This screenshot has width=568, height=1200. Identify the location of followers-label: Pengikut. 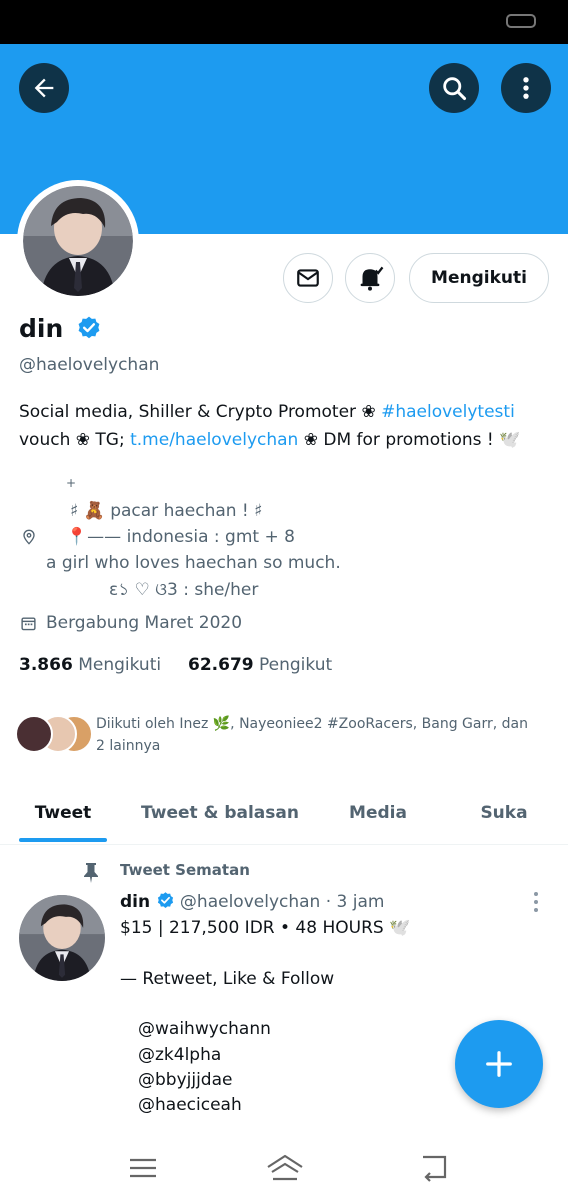
(296, 665).